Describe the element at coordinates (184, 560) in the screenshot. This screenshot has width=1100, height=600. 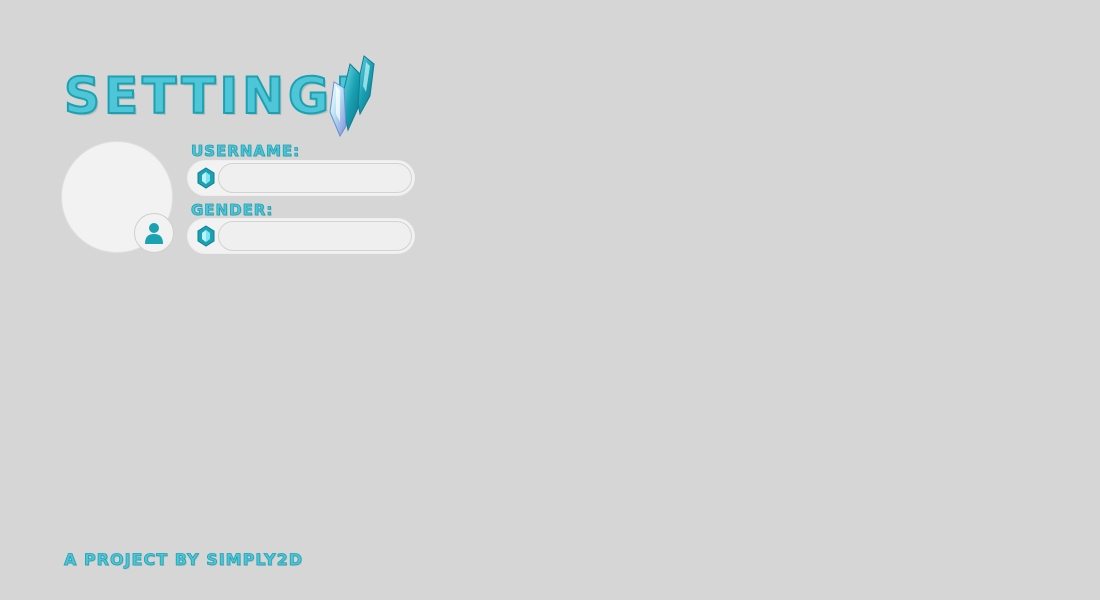
I see `footer-credit: A PROJECT BY SIMPLY2D` at that location.